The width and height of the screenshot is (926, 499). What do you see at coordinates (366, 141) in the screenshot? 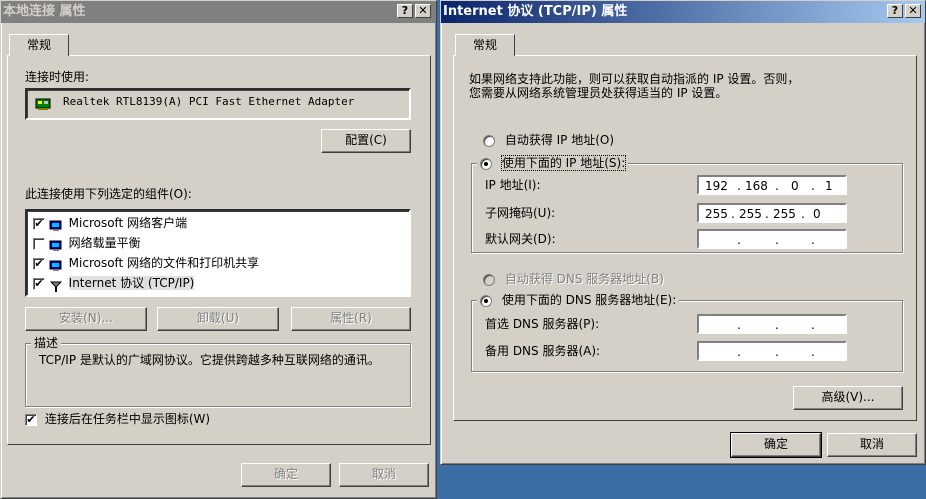
I see `configure-button: 配置(C)` at bounding box center [366, 141].